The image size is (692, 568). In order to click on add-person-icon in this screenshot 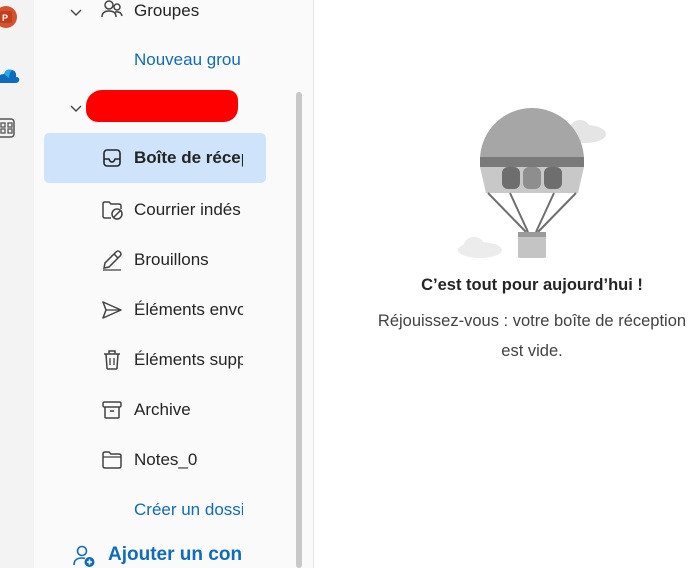, I will do `click(84, 556)`.